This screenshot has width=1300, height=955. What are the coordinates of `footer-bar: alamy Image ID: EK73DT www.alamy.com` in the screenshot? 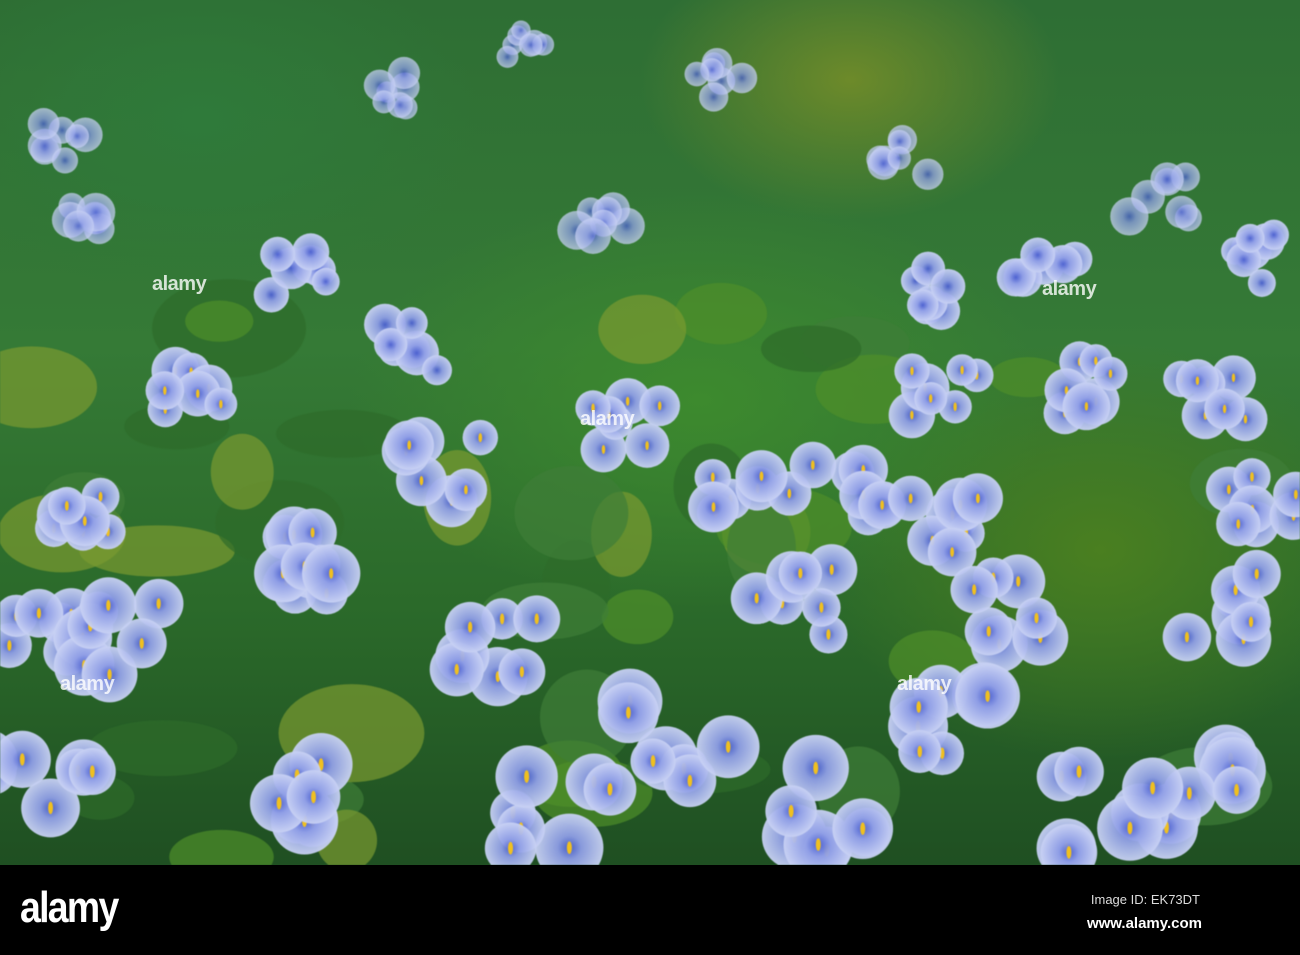 It's located at (650, 910).